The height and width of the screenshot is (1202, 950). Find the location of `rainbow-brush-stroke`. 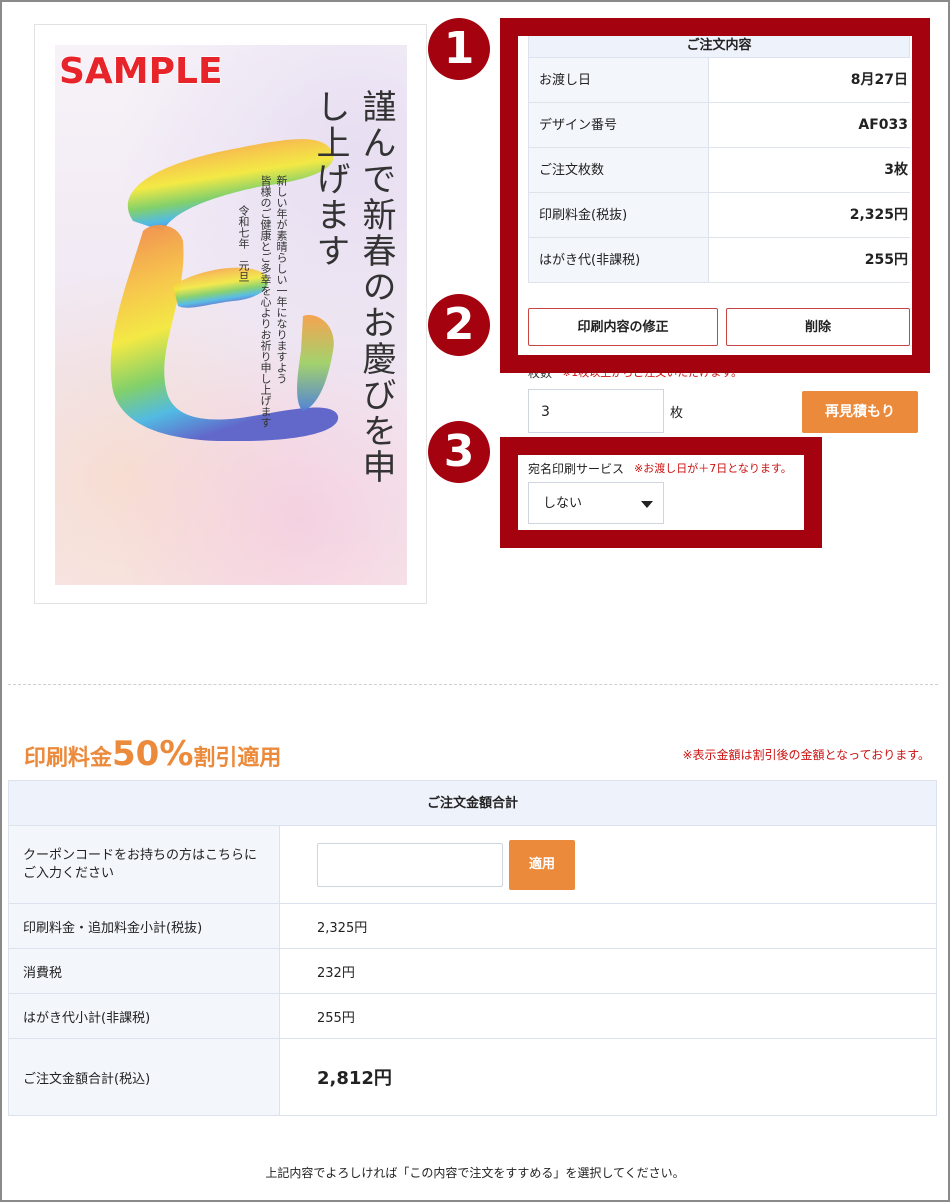

rainbow-brush-stroke is located at coordinates (224, 290).